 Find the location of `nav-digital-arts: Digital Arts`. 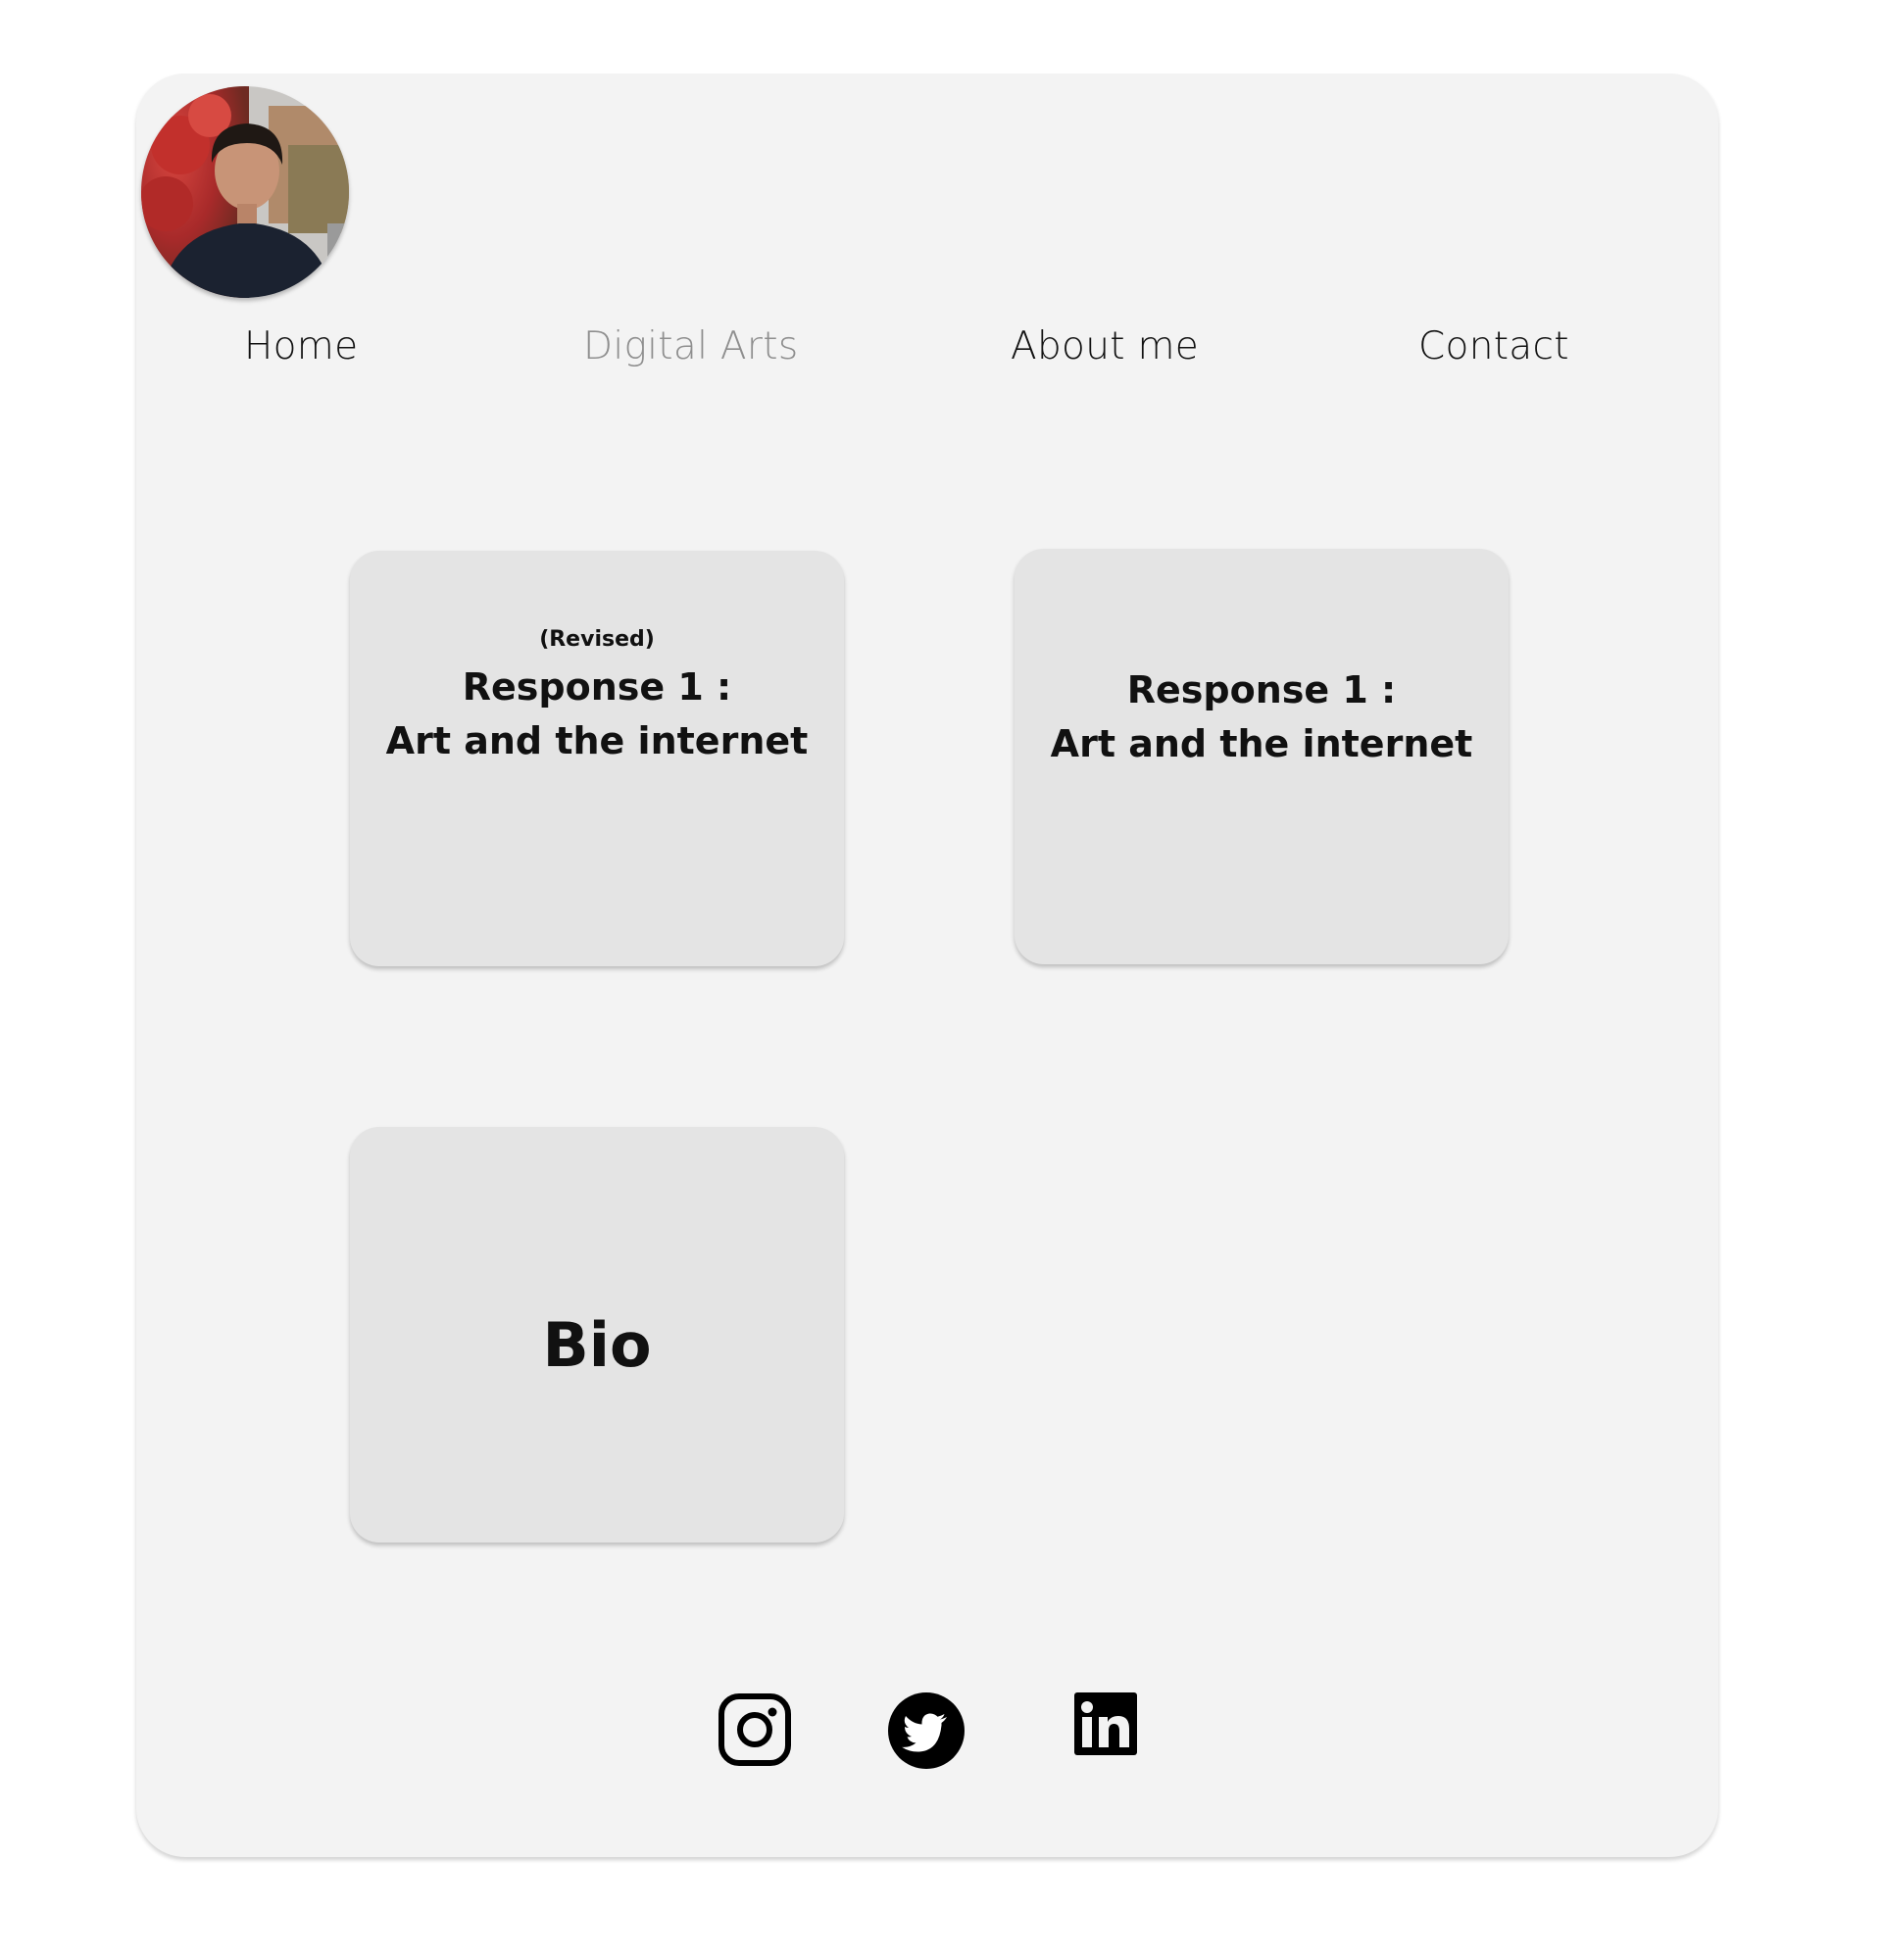

nav-digital-arts: Digital Arts is located at coordinates (690, 346).